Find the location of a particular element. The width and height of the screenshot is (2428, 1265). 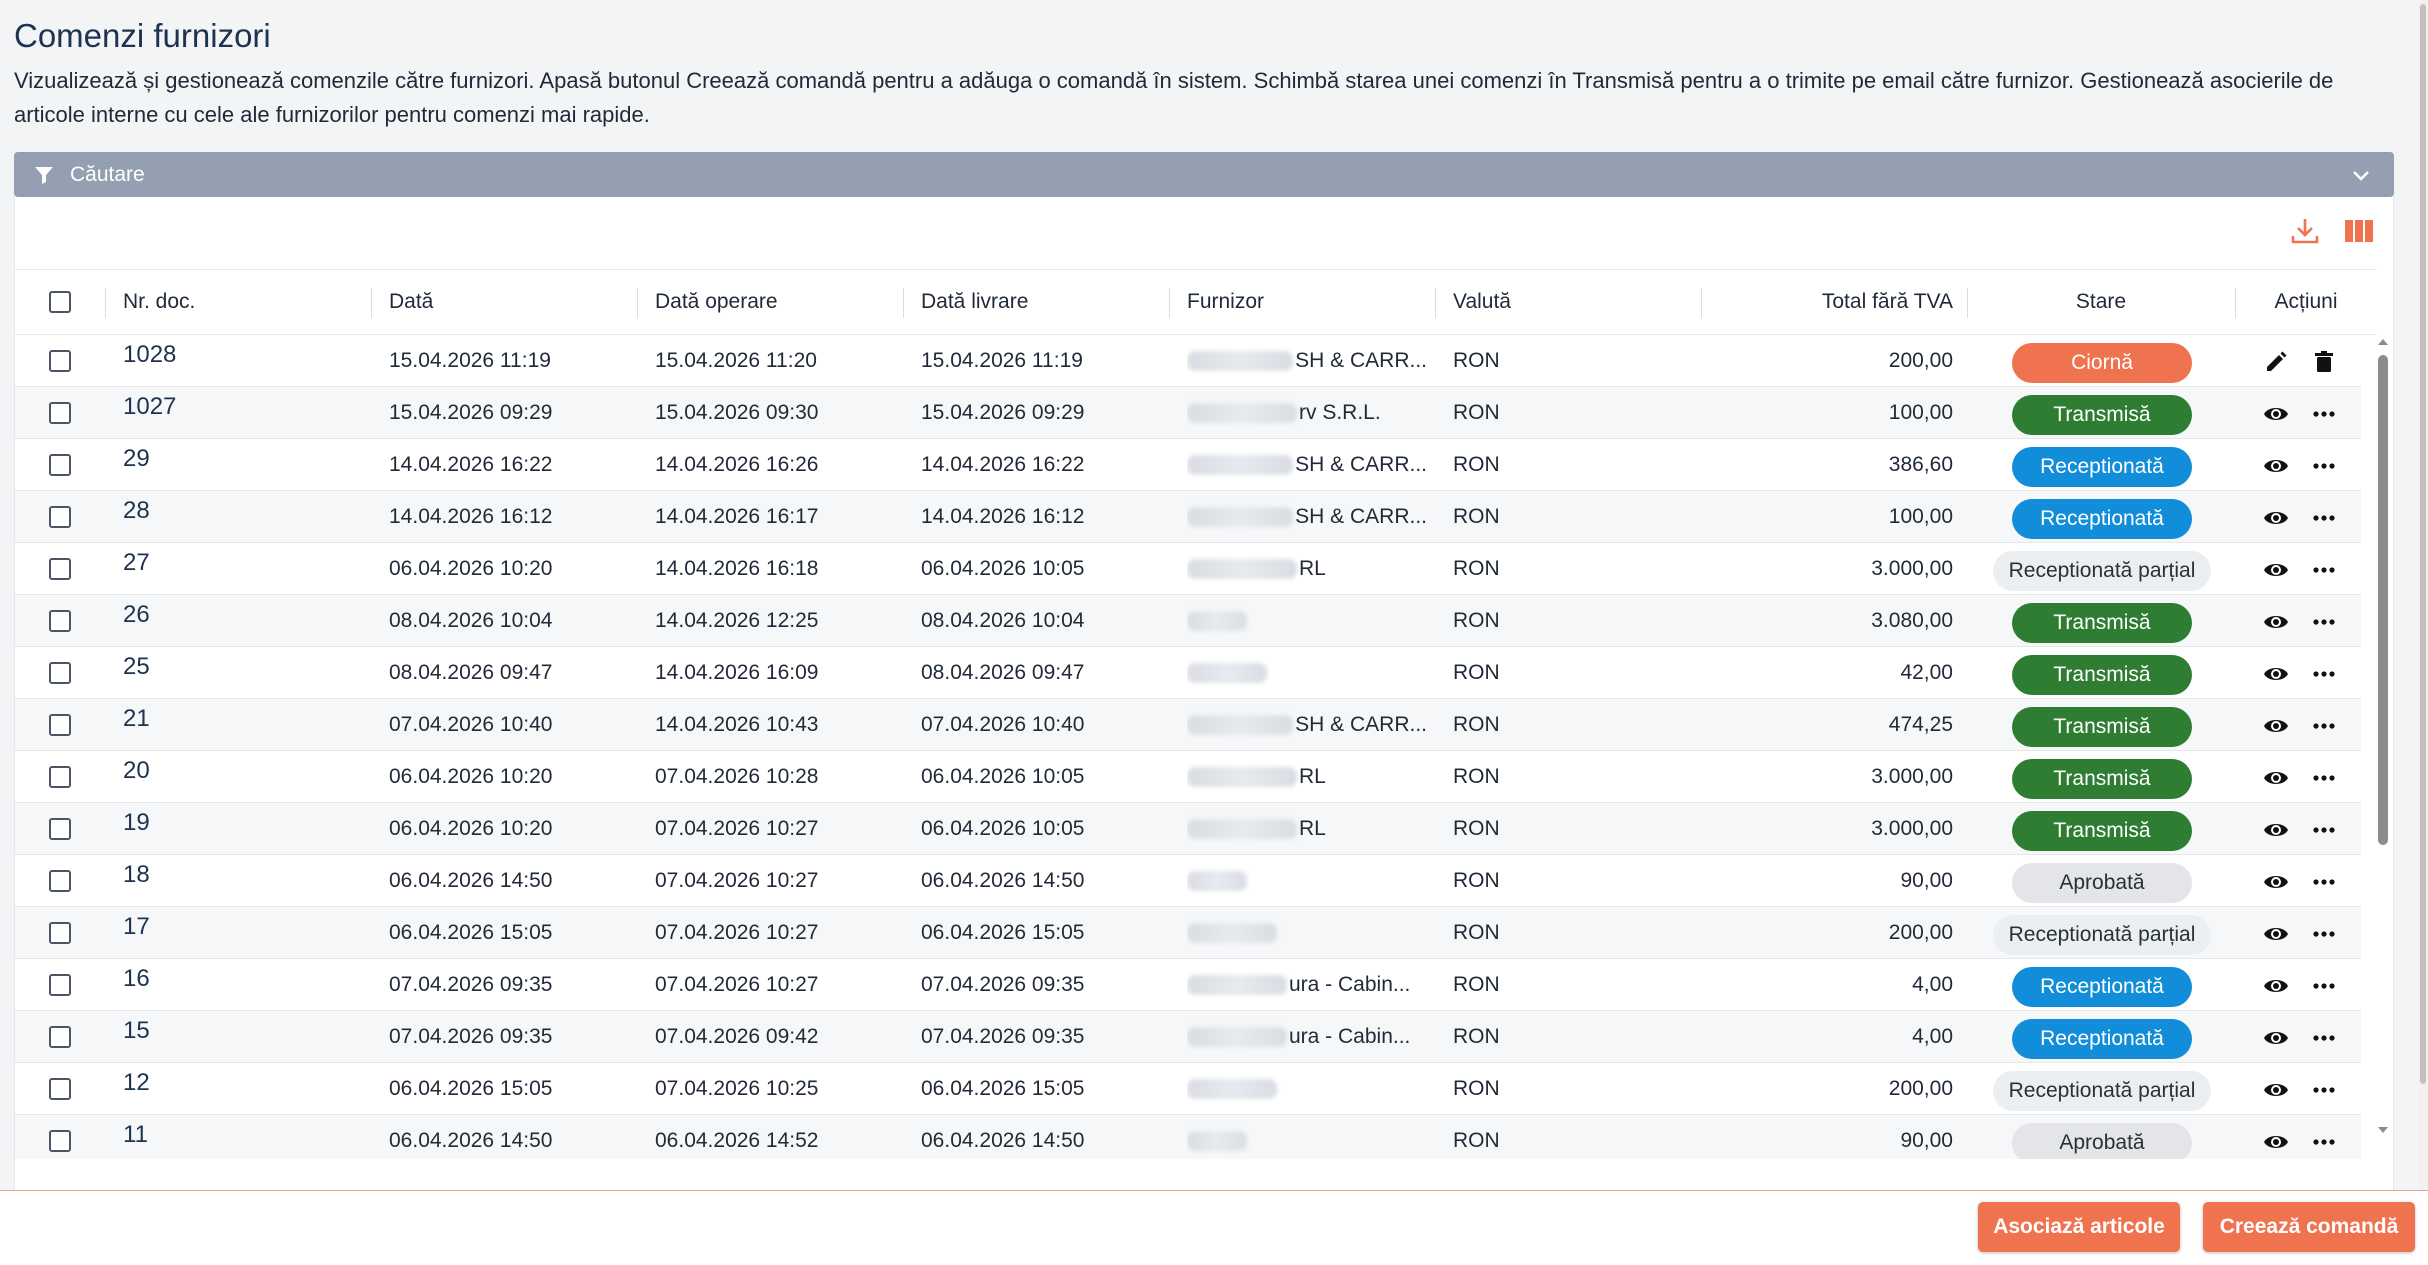

select-all-checkbox is located at coordinates (60, 302).